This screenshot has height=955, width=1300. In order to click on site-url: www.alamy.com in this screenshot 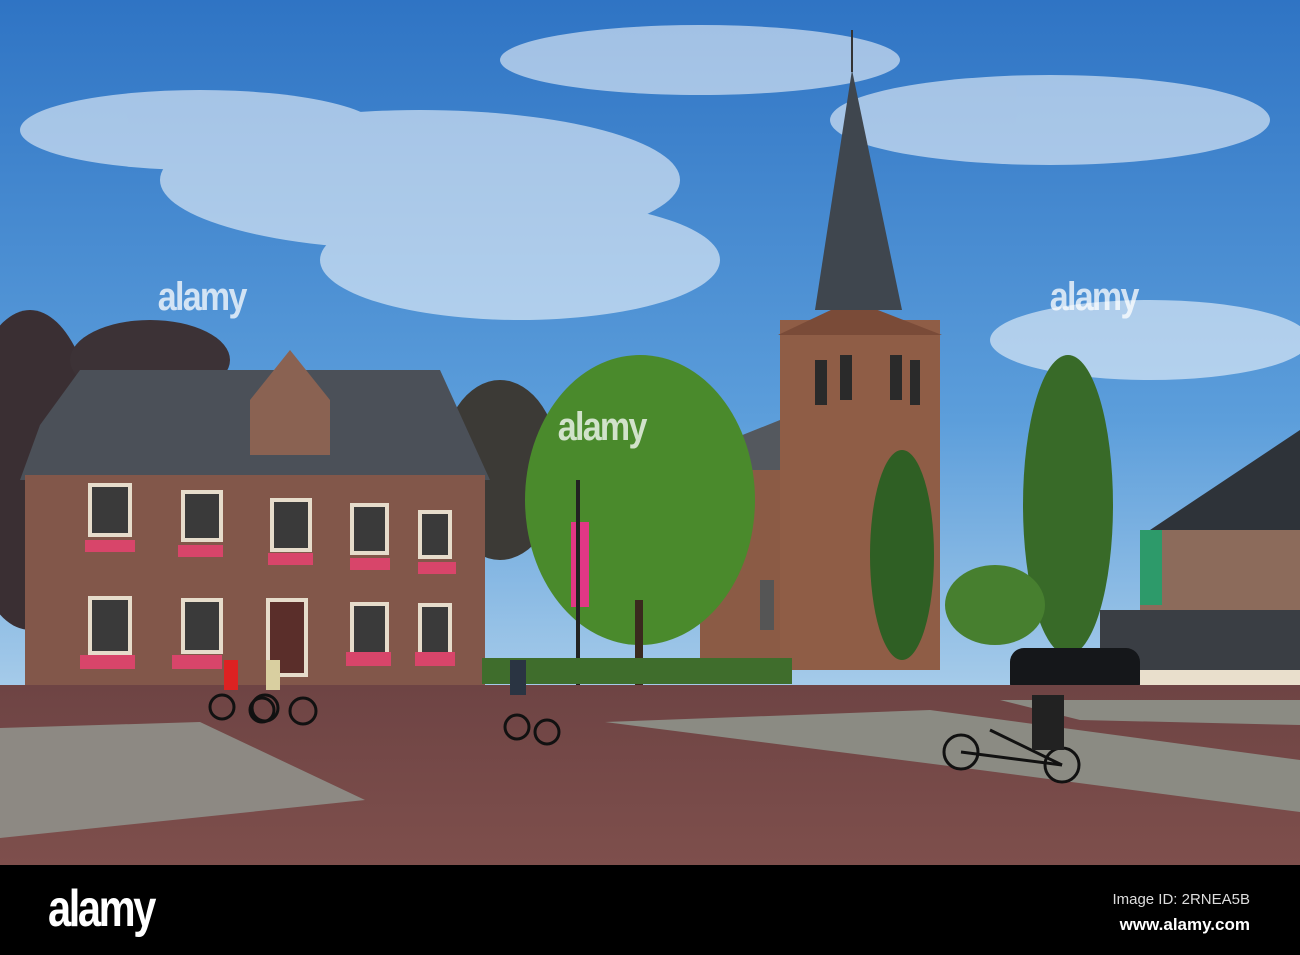, I will do `click(1185, 925)`.